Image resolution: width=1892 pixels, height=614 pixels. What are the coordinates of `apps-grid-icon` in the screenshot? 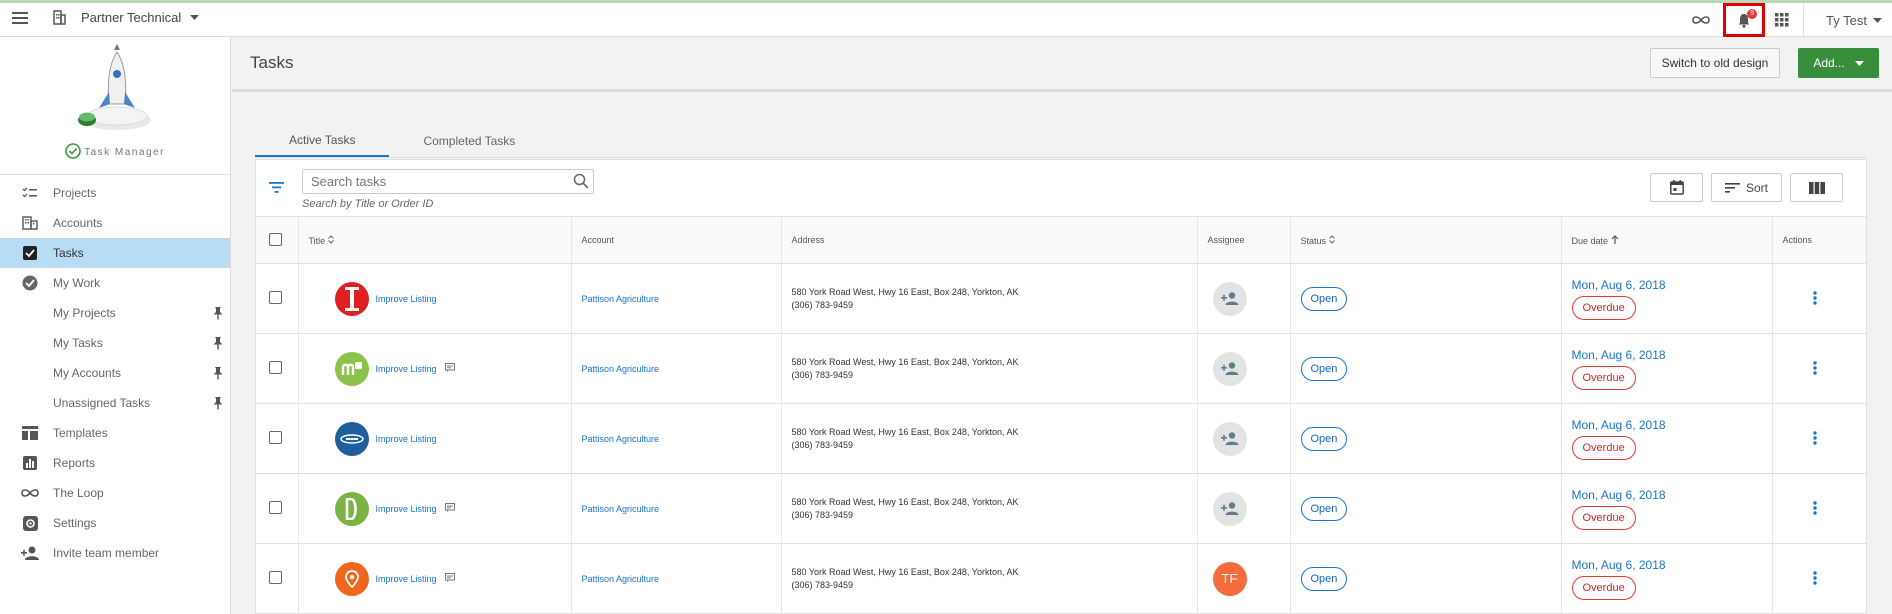 It's located at (1782, 20).